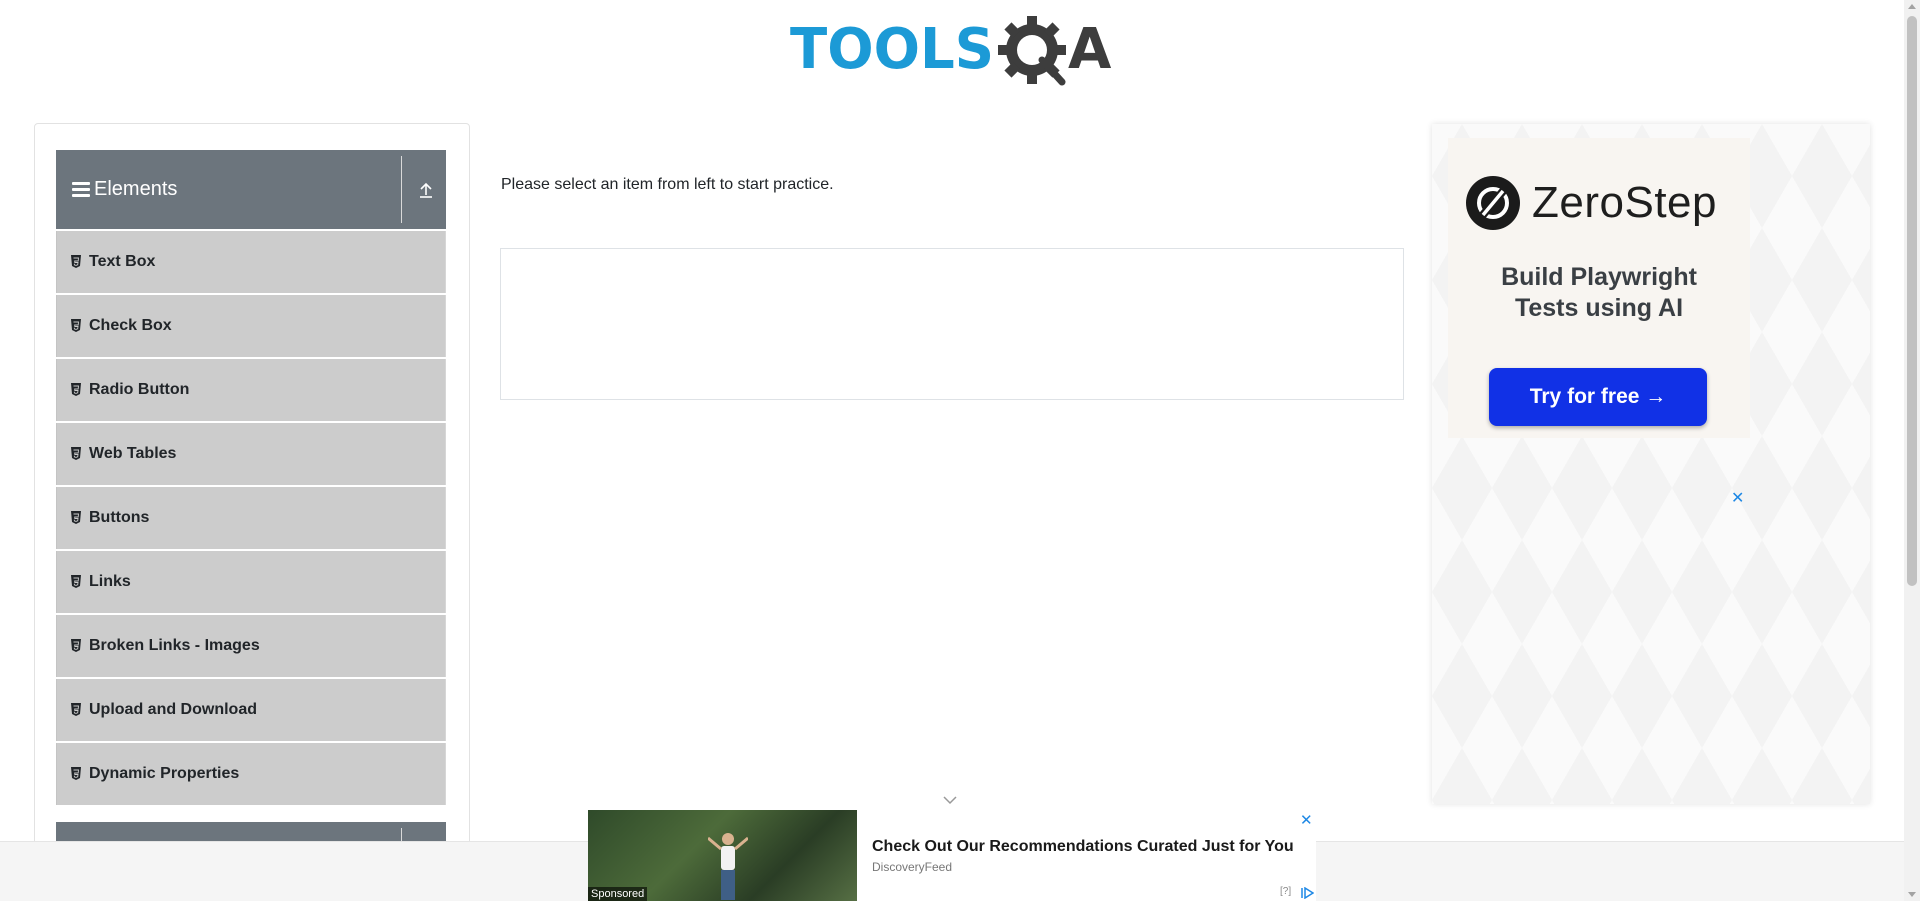 The height and width of the screenshot is (901, 1920). I want to click on scroll-down-icon, so click(1912, 894).